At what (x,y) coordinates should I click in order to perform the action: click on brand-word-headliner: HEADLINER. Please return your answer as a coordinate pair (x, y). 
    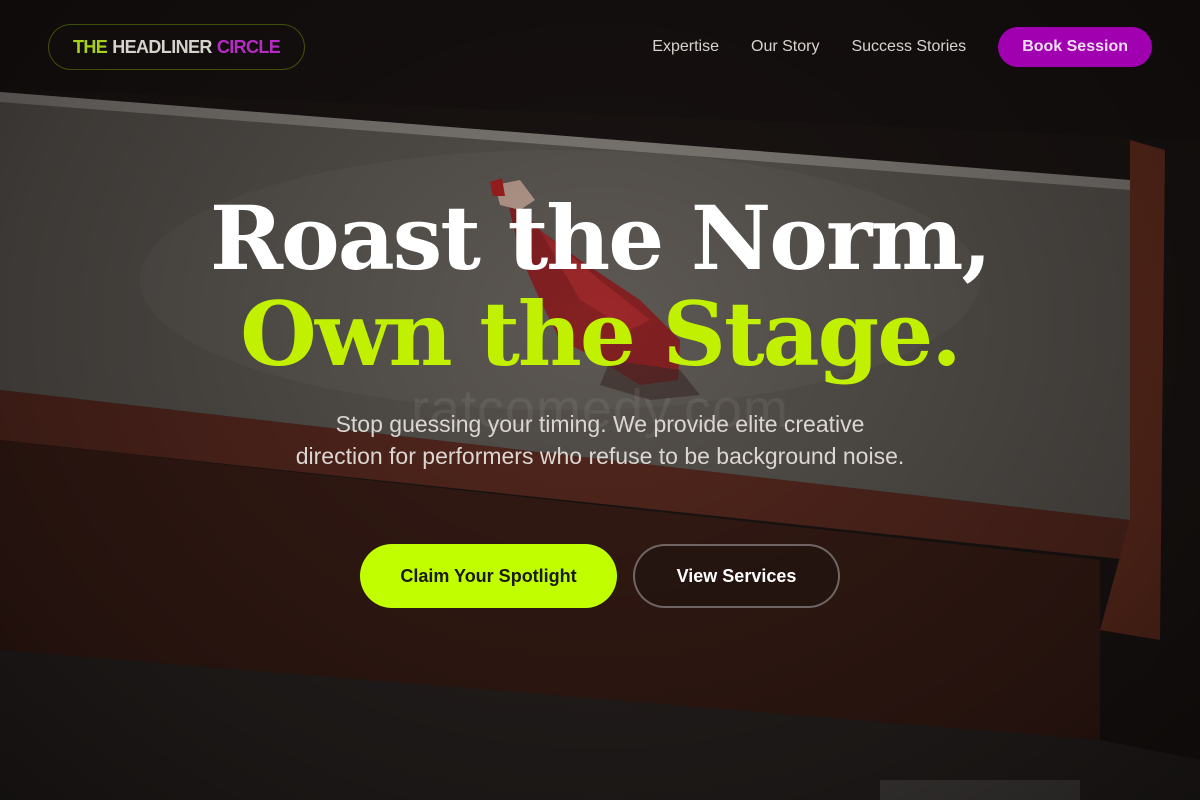
    Looking at the image, I should click on (162, 46).